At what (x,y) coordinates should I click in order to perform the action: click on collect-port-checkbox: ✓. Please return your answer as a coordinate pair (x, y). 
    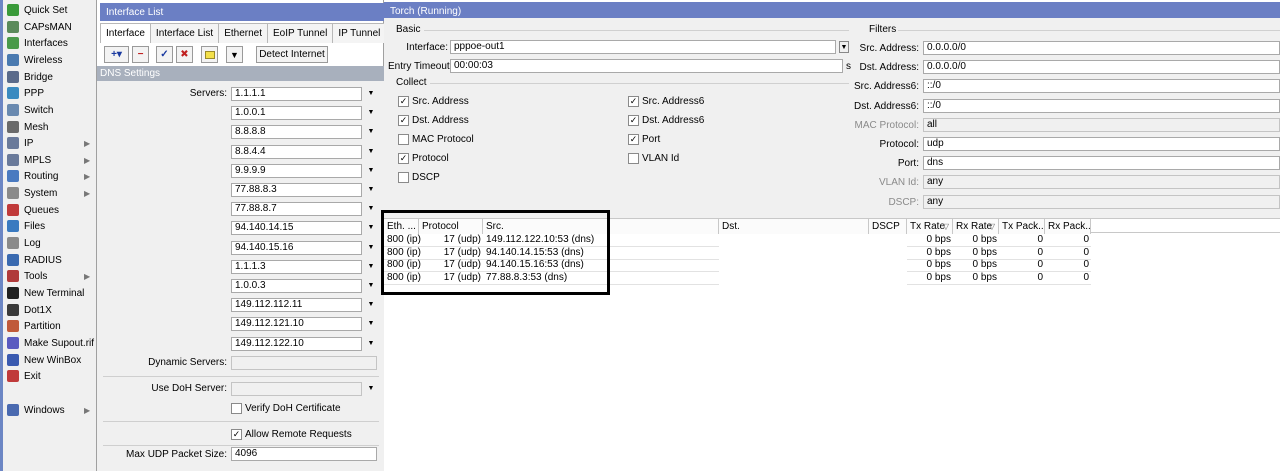
    Looking at the image, I should click on (633, 139).